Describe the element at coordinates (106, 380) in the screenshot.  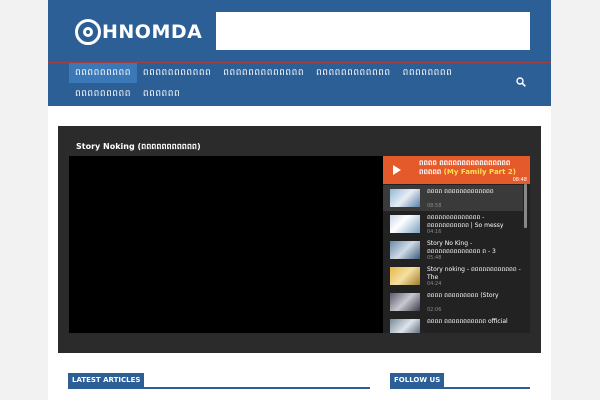
I see `latest-articles-label: LATEST ARTICLES` at that location.